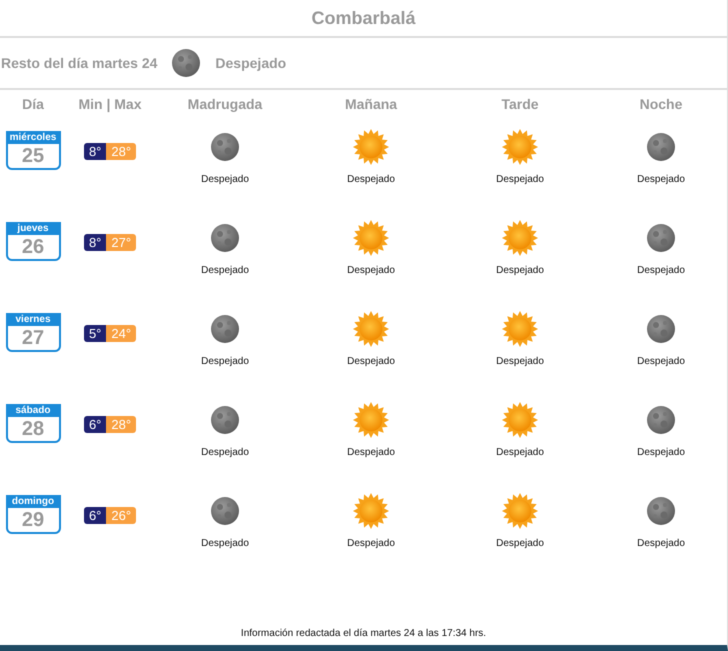  What do you see at coordinates (250, 63) in the screenshot?
I see `today-condition: Despejado` at bounding box center [250, 63].